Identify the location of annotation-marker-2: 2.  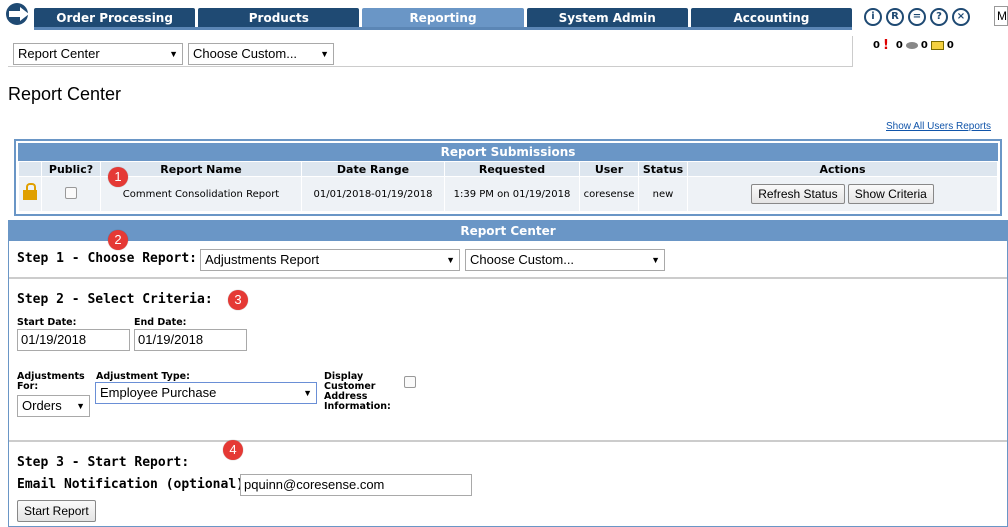
(118, 240).